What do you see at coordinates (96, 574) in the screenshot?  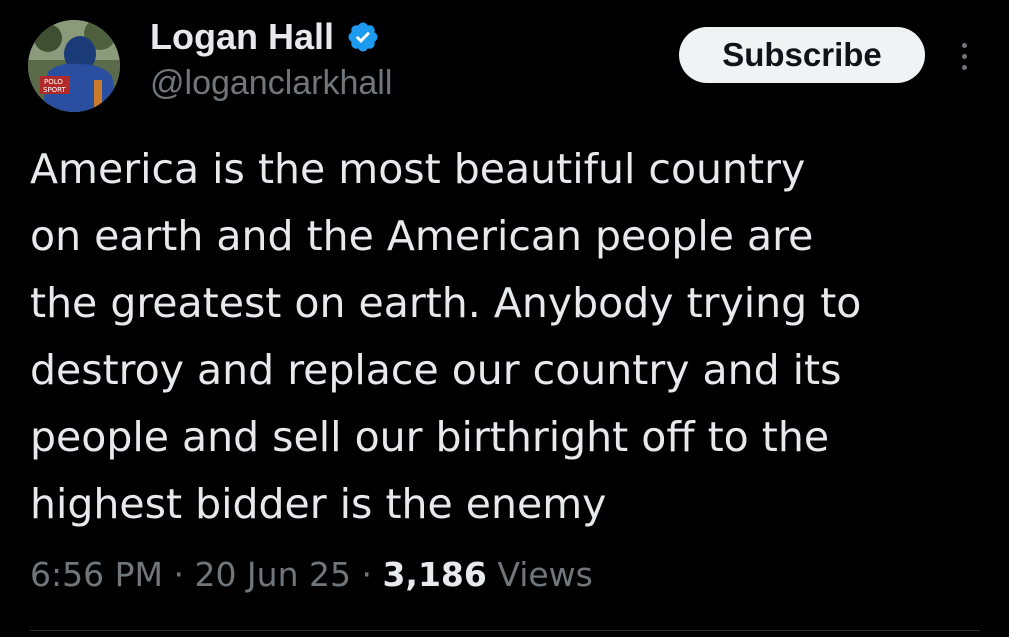 I see `tweet-time: 6:56 PM` at bounding box center [96, 574].